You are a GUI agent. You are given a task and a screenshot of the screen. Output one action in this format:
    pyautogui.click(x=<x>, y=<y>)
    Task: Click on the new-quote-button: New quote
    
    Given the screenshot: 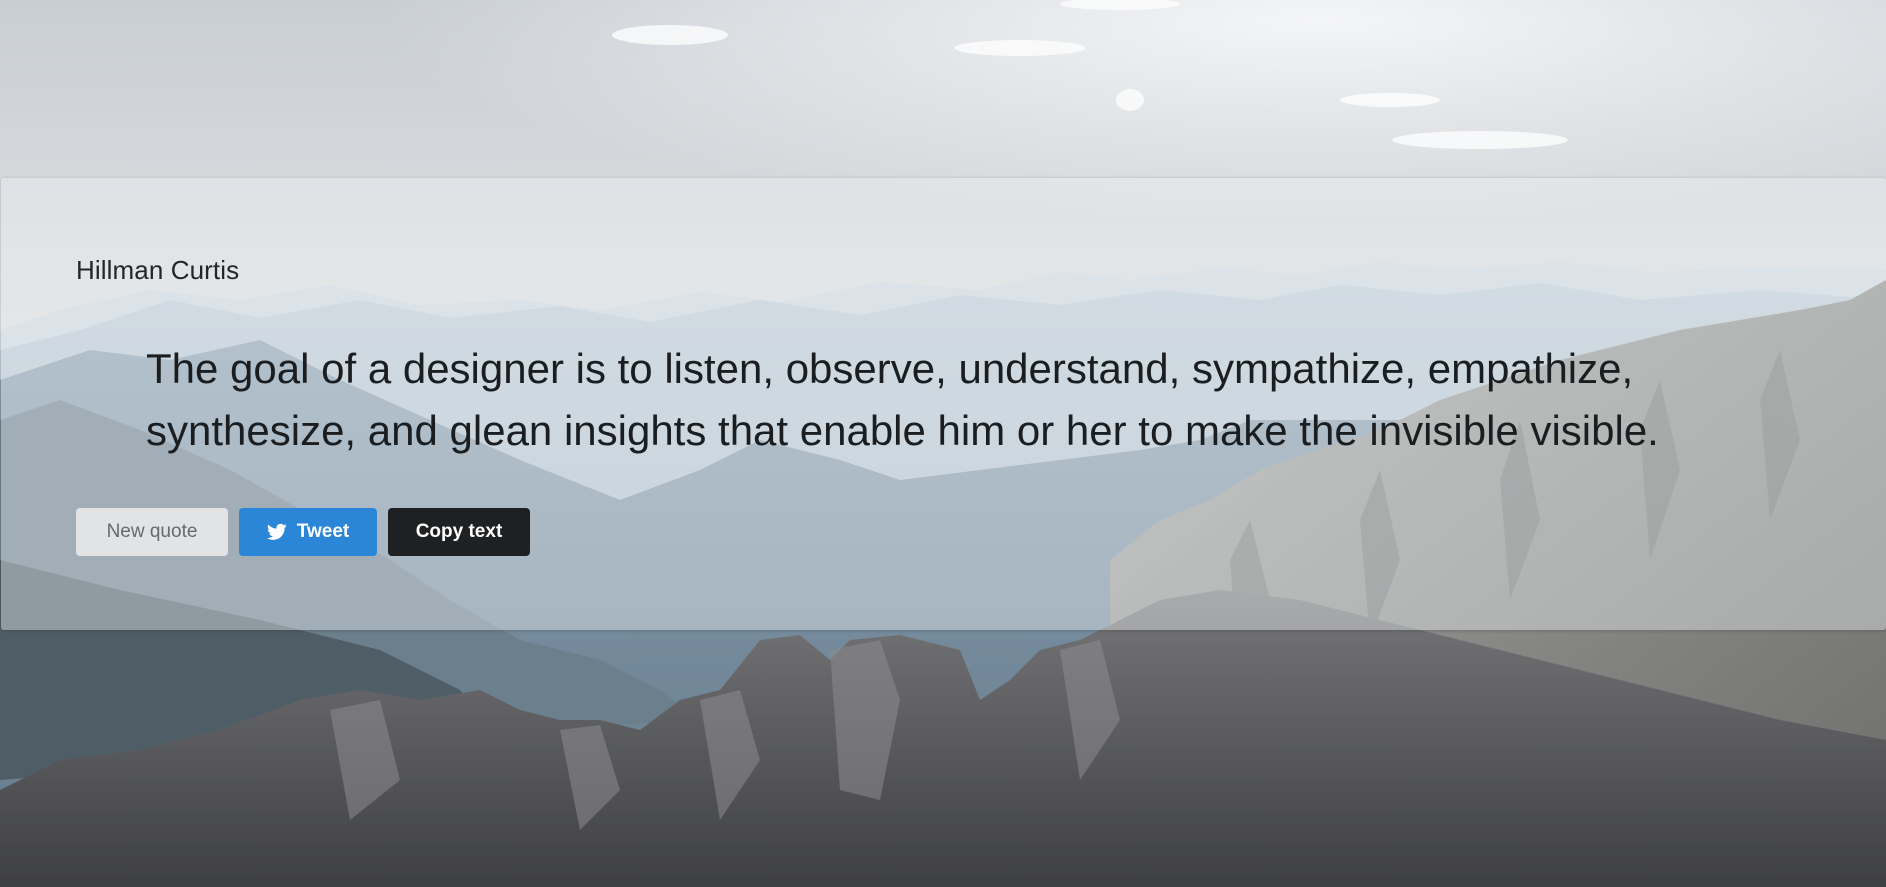 What is the action you would take?
    pyautogui.click(x=152, y=532)
    